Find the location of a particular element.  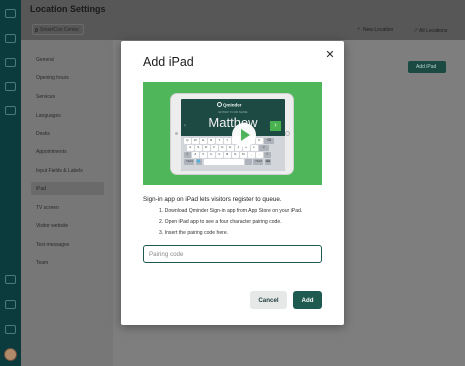

screen-subtitle: ENTER YOUR NAME is located at coordinates (233, 112).